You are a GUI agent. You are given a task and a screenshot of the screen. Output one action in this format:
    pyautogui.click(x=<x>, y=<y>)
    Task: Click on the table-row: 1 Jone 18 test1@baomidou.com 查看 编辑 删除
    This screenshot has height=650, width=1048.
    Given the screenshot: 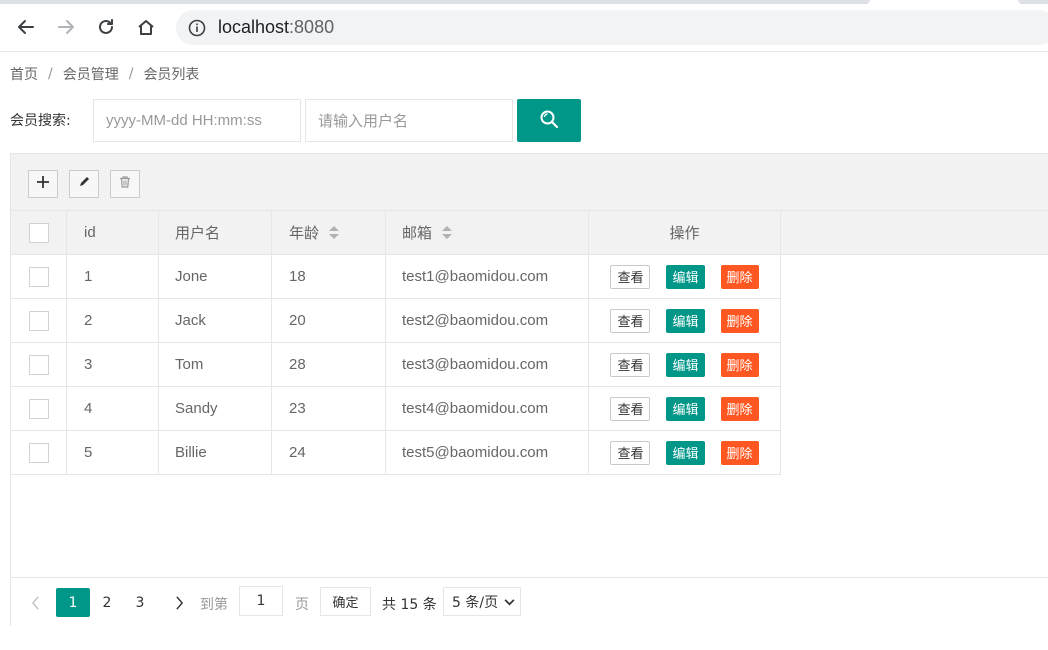 What is the action you would take?
    pyautogui.click(x=396, y=277)
    